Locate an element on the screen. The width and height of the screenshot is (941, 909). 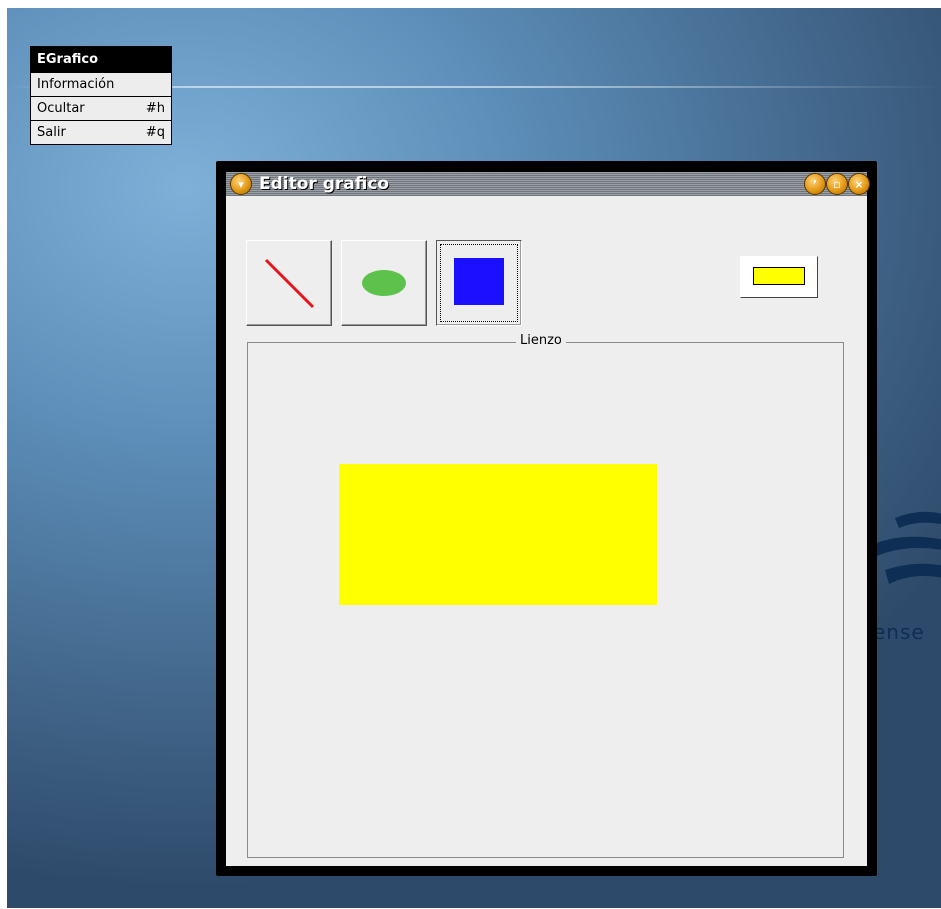
ellipse-tool-button is located at coordinates (384, 283).